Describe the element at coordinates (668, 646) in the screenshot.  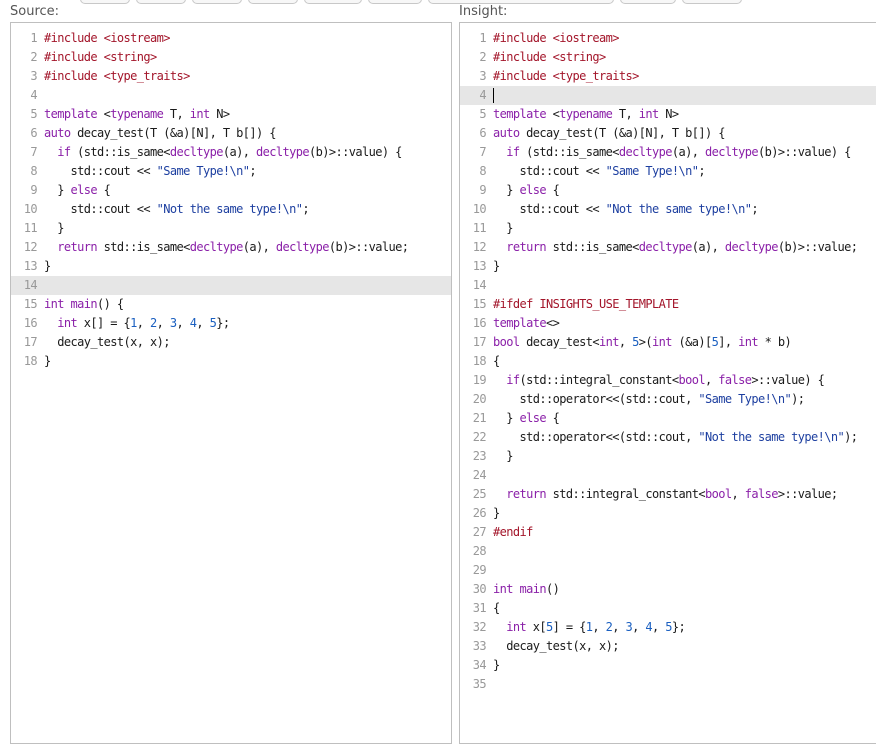
I see `insight-code-line: 33 decay_test(x, x);` at that location.